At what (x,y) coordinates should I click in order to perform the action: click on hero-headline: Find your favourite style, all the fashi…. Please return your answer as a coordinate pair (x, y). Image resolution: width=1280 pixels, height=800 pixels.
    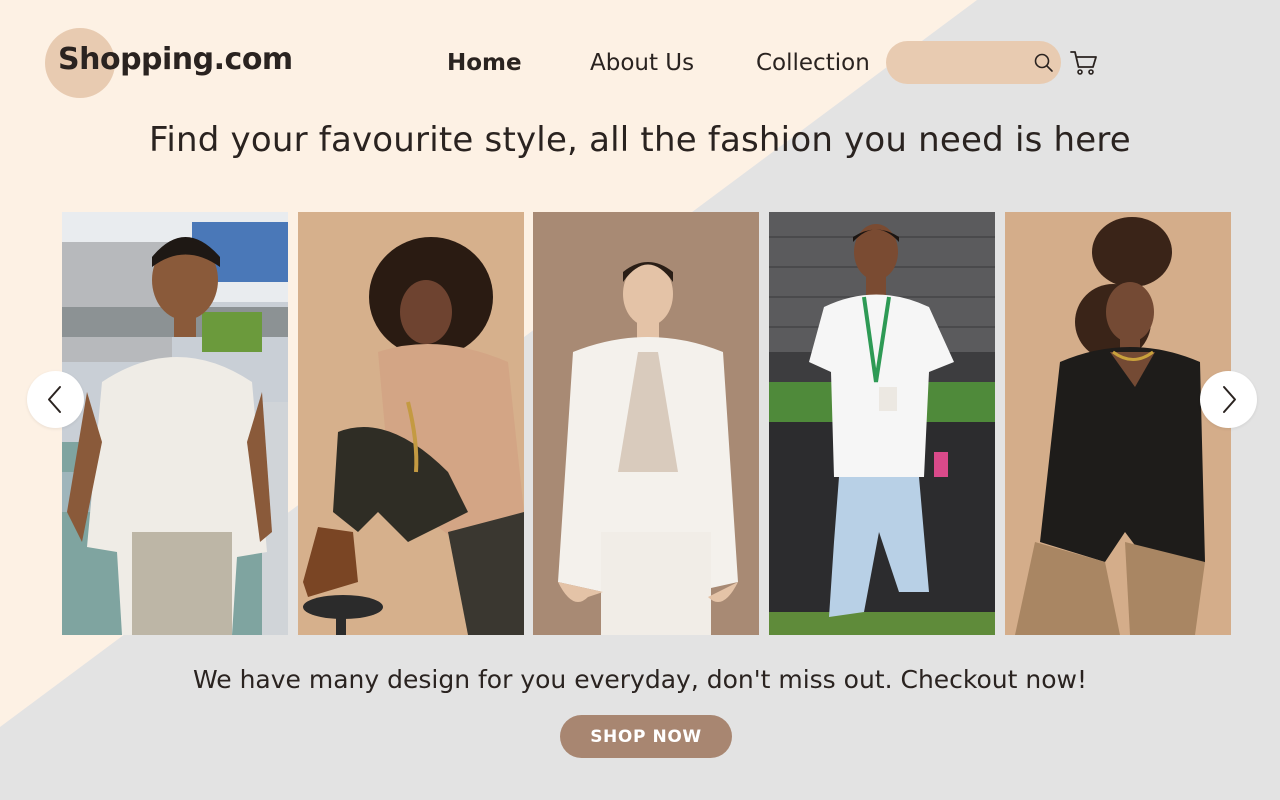
    Looking at the image, I should click on (640, 140).